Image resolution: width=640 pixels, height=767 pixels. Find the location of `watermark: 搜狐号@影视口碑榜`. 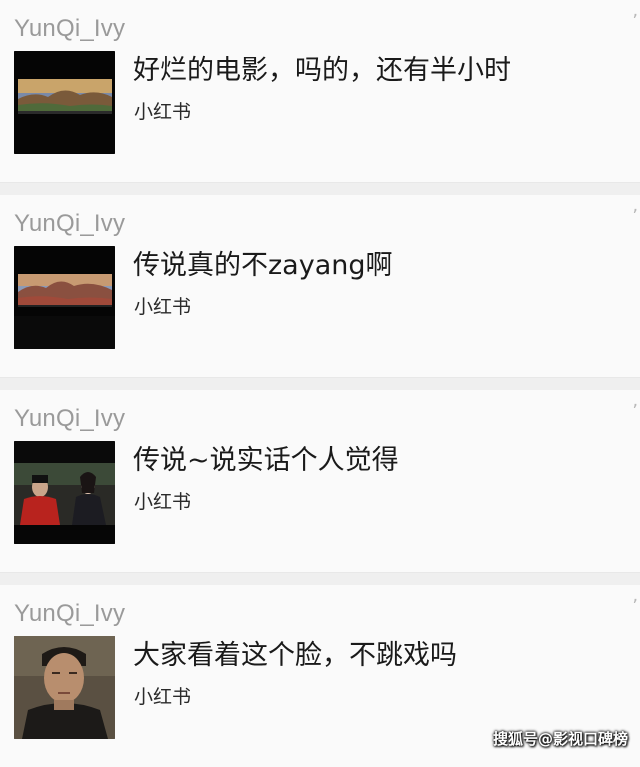

watermark: 搜狐号@影视口碑榜 is located at coordinates (560, 739).